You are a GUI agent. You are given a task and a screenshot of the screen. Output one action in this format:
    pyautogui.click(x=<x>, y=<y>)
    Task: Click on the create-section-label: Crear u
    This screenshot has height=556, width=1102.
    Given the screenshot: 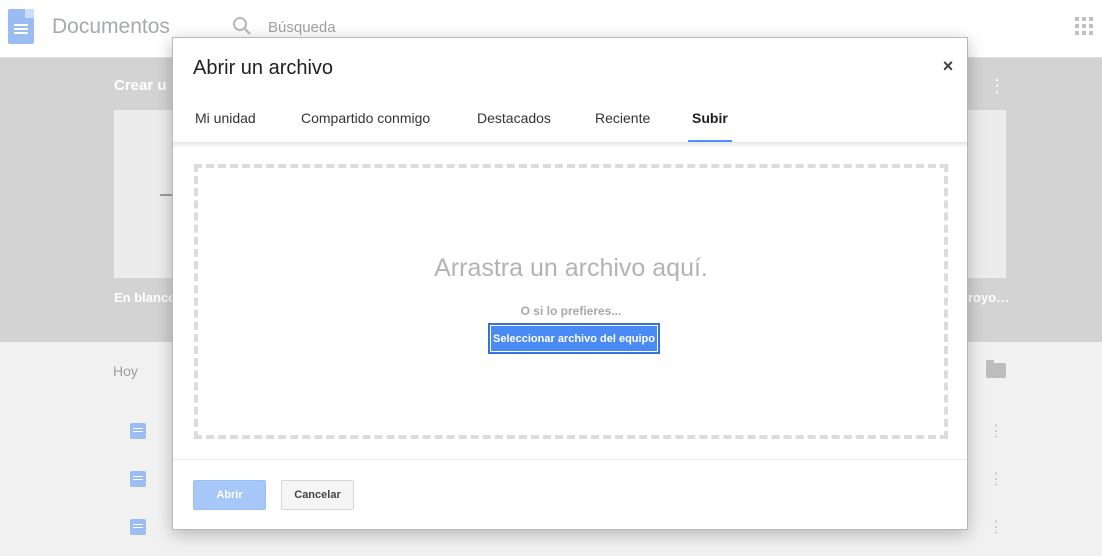 What is the action you would take?
    pyautogui.click(x=140, y=85)
    